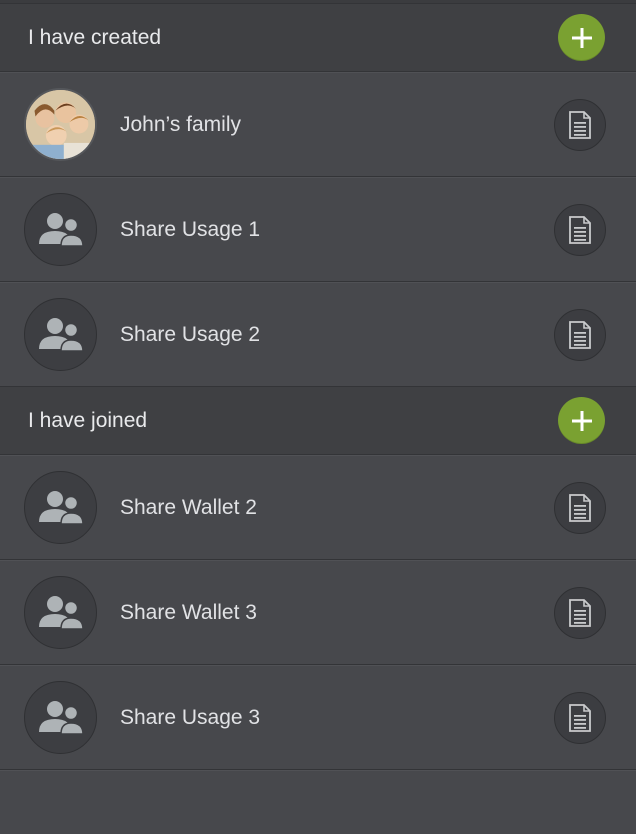 The image size is (636, 834). Describe the element at coordinates (180, 124) in the screenshot. I see `item-label: John’s family` at that location.